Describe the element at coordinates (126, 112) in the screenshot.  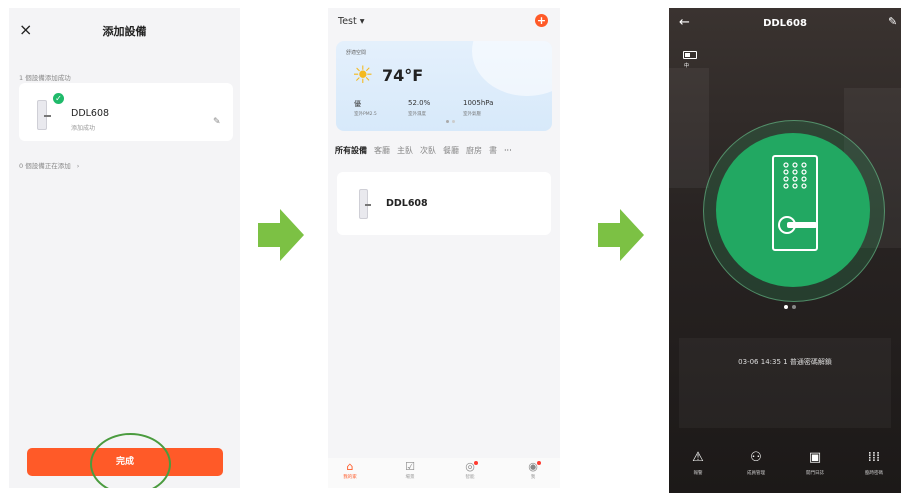
I see `device-card: ✓ DDL608 添加成功 ✎` at that location.